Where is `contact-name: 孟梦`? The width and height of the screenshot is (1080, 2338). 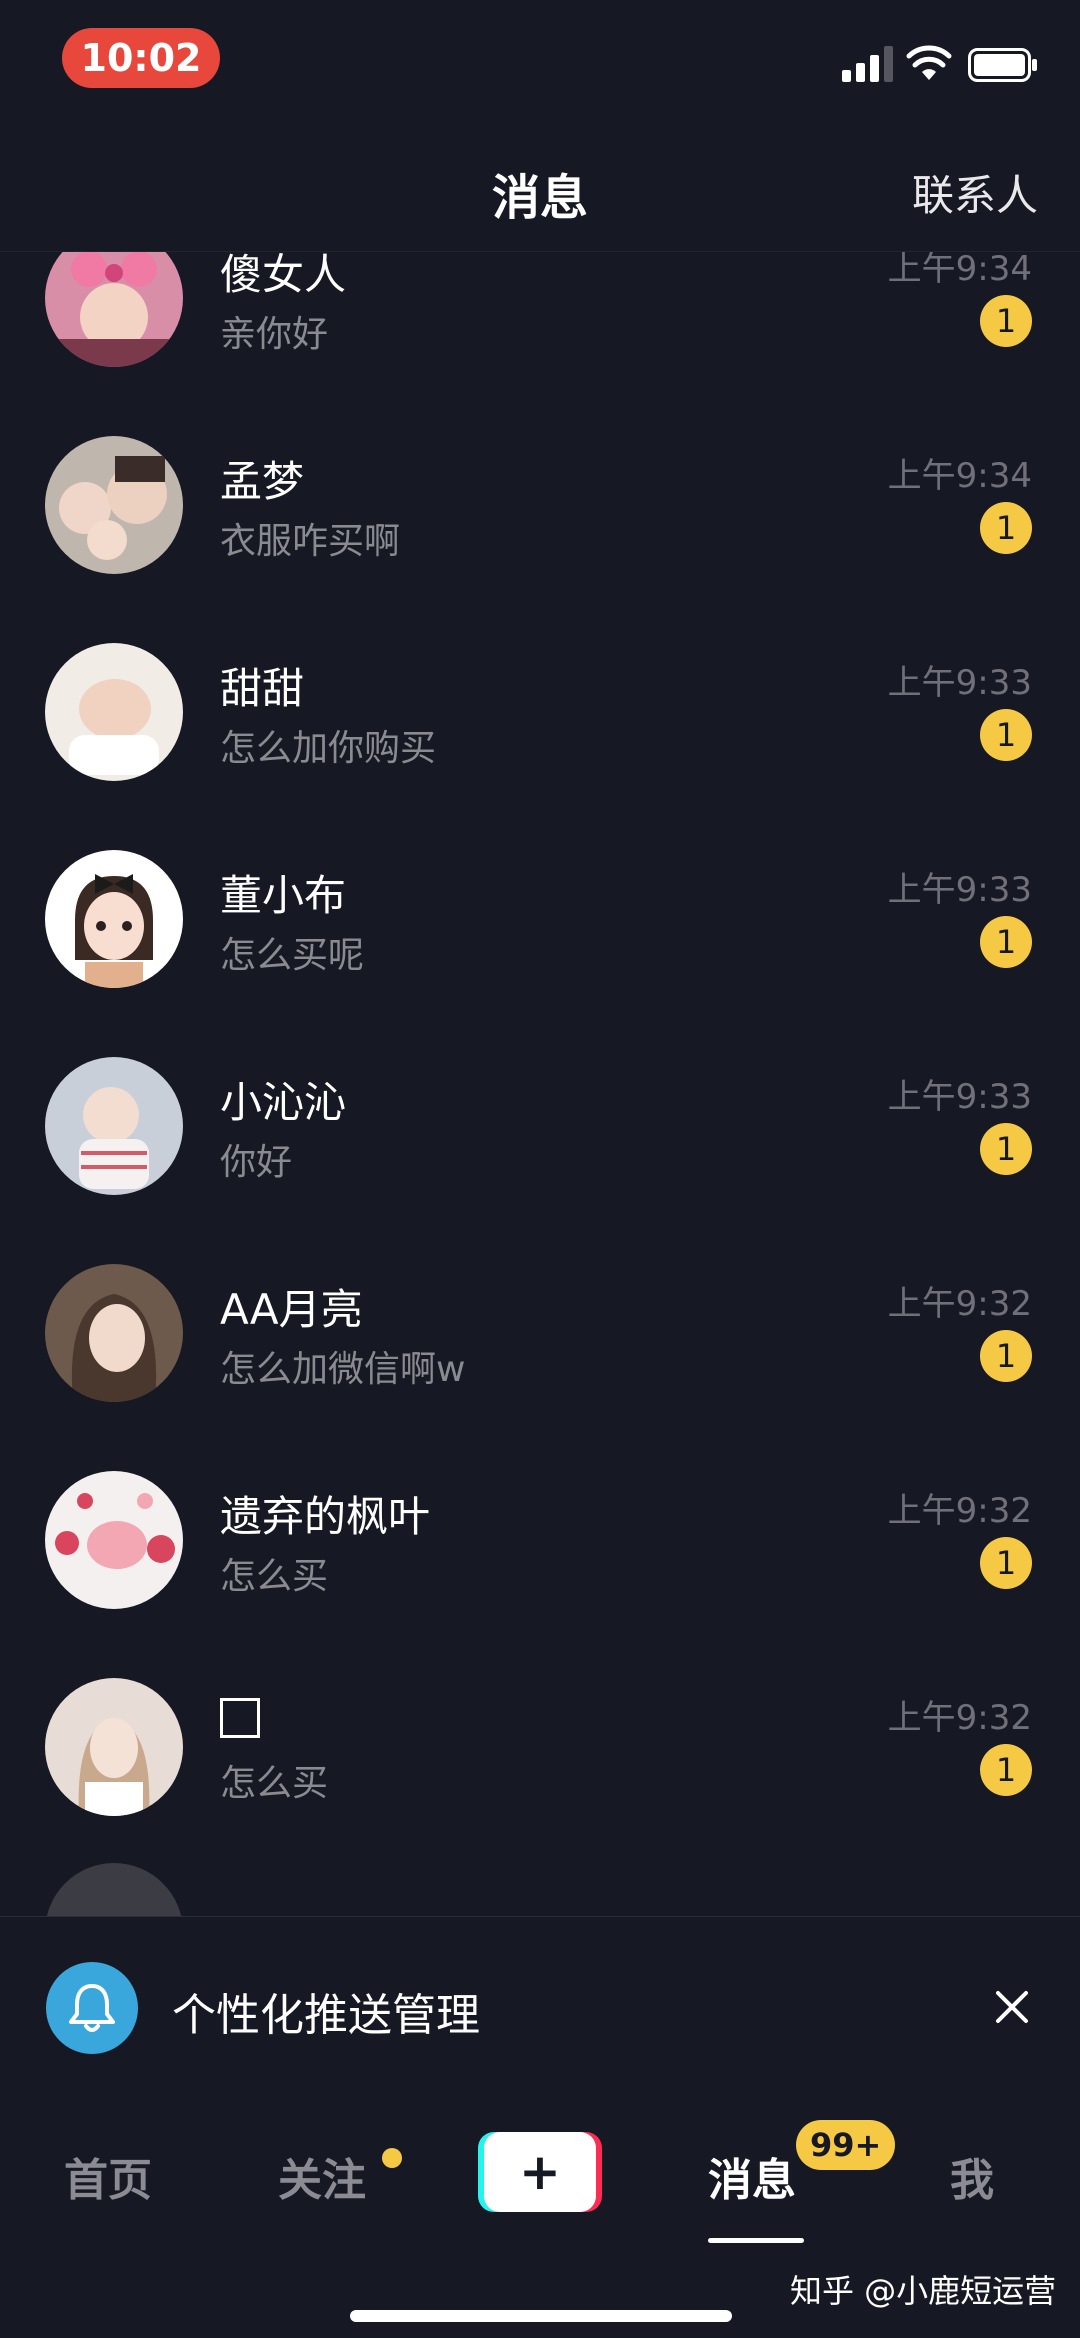
contact-name: 孟梦 is located at coordinates (262, 481).